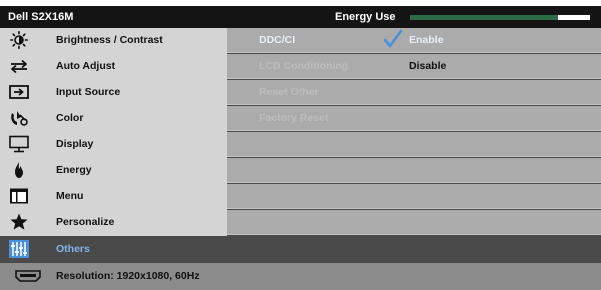 The image size is (601, 290). What do you see at coordinates (19, 249) in the screenshot?
I see `others-icon` at bounding box center [19, 249].